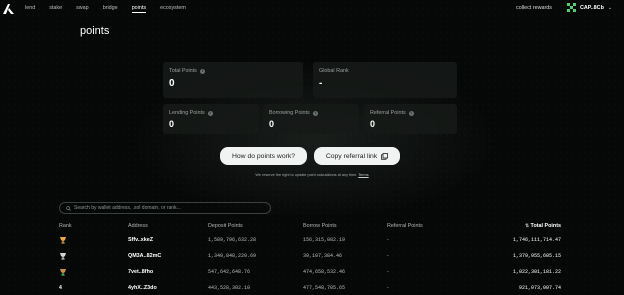 Image resolution: width=624 pixels, height=295 pixels. What do you see at coordinates (60, 288) in the screenshot?
I see `rank-cell: 4` at bounding box center [60, 288].